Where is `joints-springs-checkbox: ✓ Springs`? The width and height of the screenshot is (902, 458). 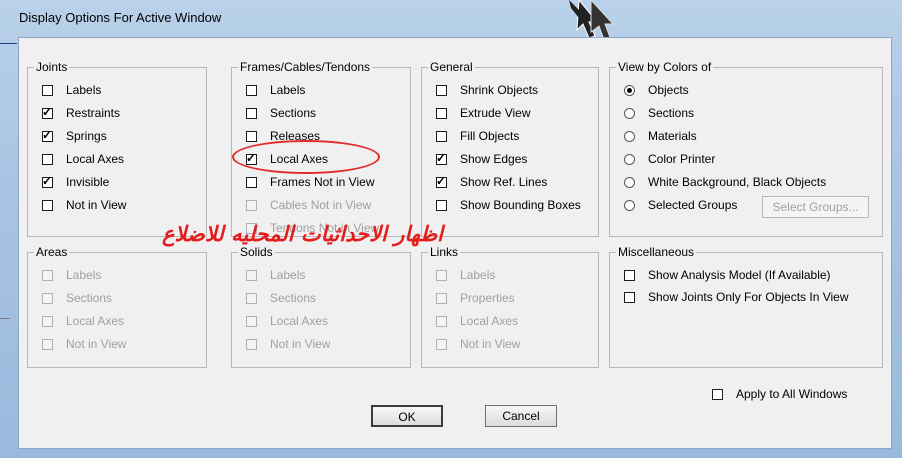
joints-springs-checkbox: ✓ Springs is located at coordinates (74, 136).